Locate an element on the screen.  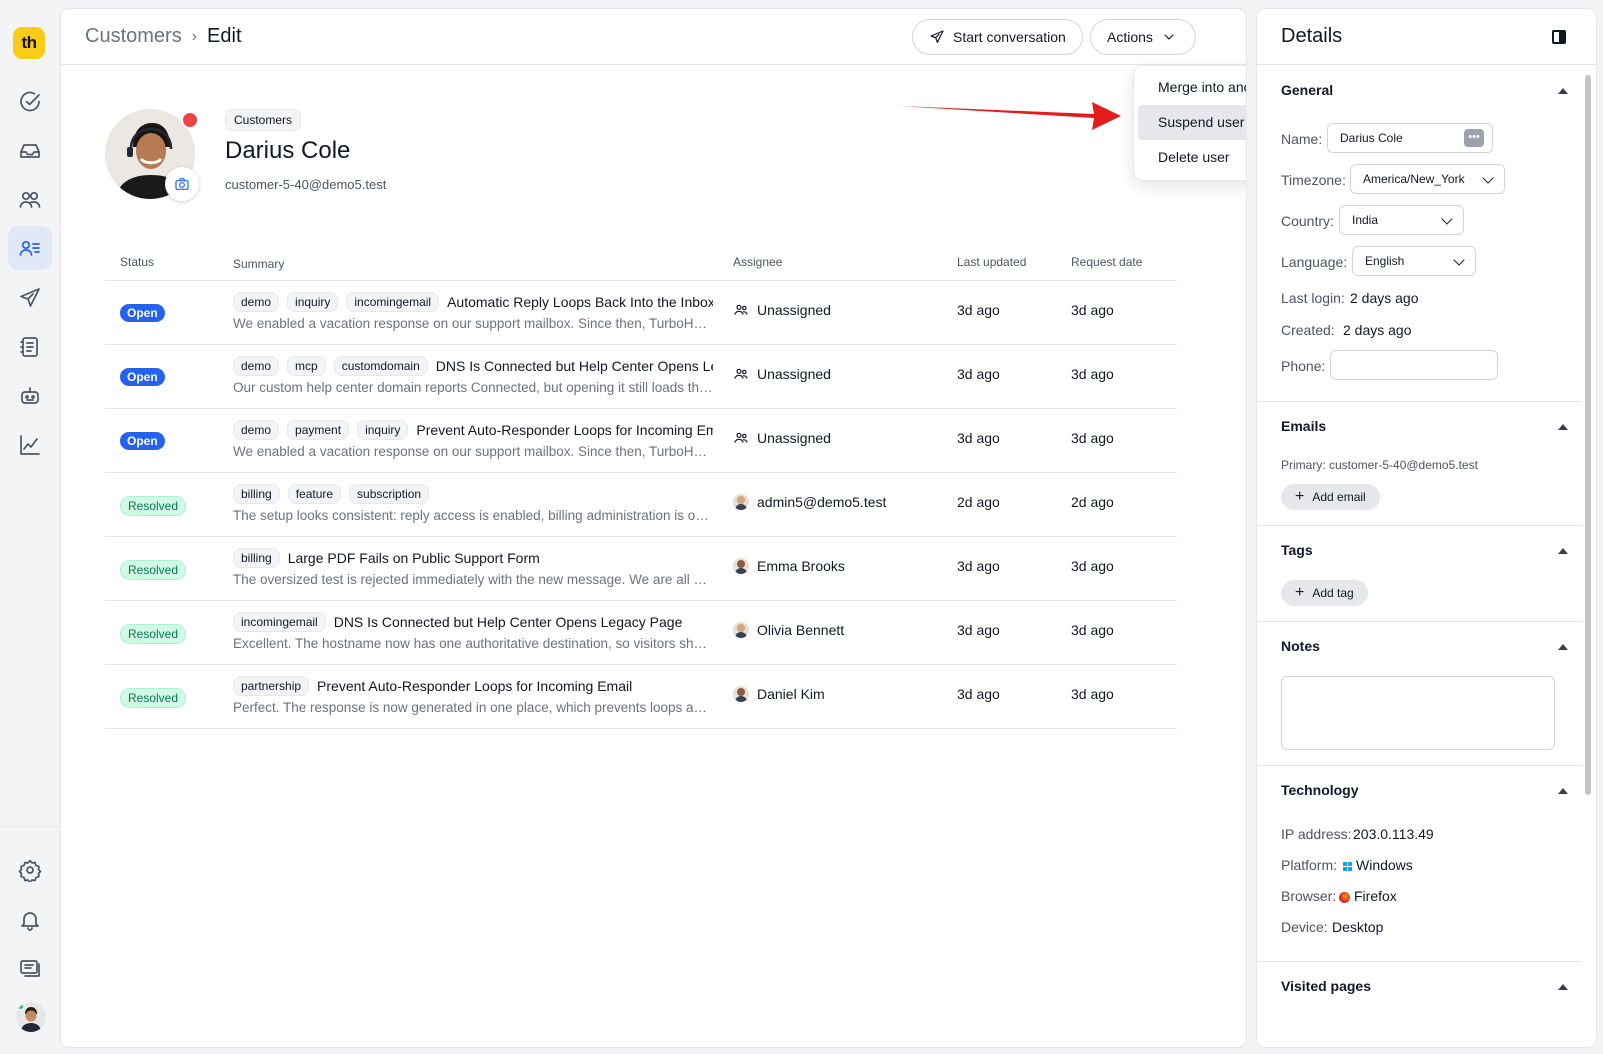
assignee-cell: Daniel Kim is located at coordinates (779, 694).